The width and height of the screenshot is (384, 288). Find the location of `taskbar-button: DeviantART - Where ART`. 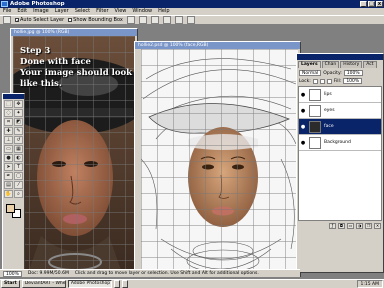

taskbar-button: DeviantART - Where ART is located at coordinates (43, 284).